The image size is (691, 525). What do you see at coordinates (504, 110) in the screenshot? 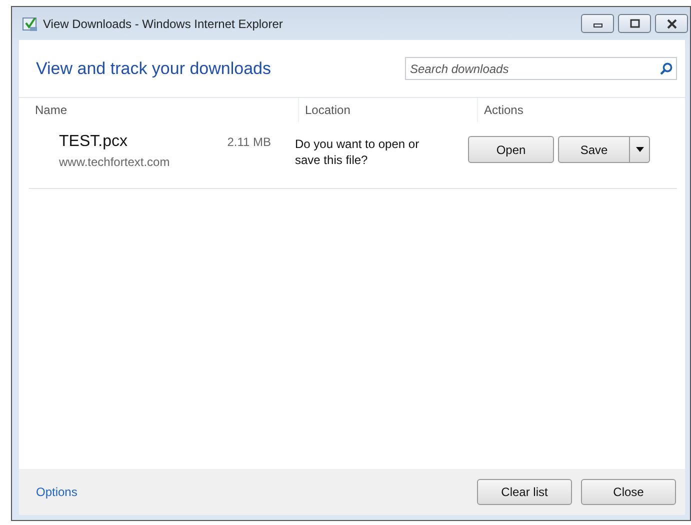
I see `column-header: Actions` at bounding box center [504, 110].